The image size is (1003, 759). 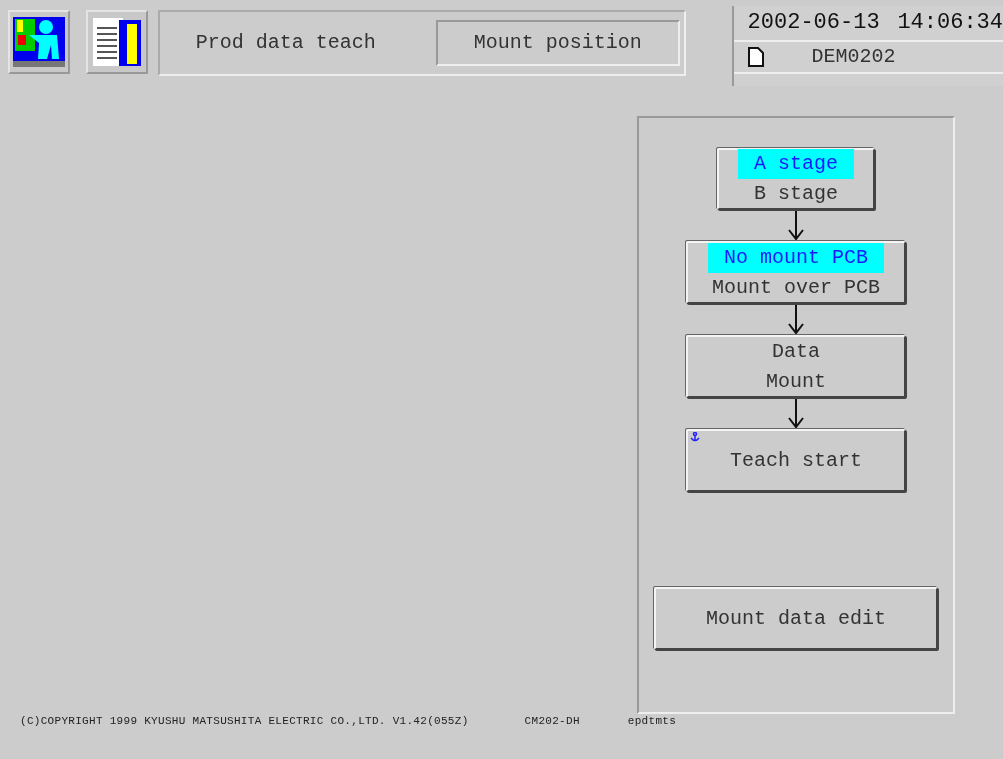 I want to click on screen-title: Prod data teach, so click(x=286, y=43).